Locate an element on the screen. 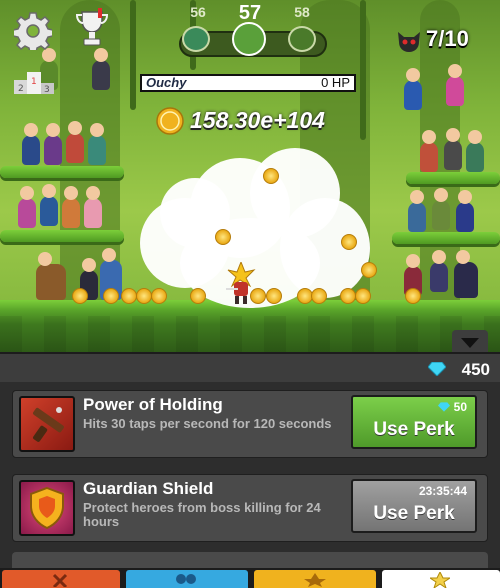 The image size is (500, 588). use-perk-button: 50 Use Perk is located at coordinates (414, 422).